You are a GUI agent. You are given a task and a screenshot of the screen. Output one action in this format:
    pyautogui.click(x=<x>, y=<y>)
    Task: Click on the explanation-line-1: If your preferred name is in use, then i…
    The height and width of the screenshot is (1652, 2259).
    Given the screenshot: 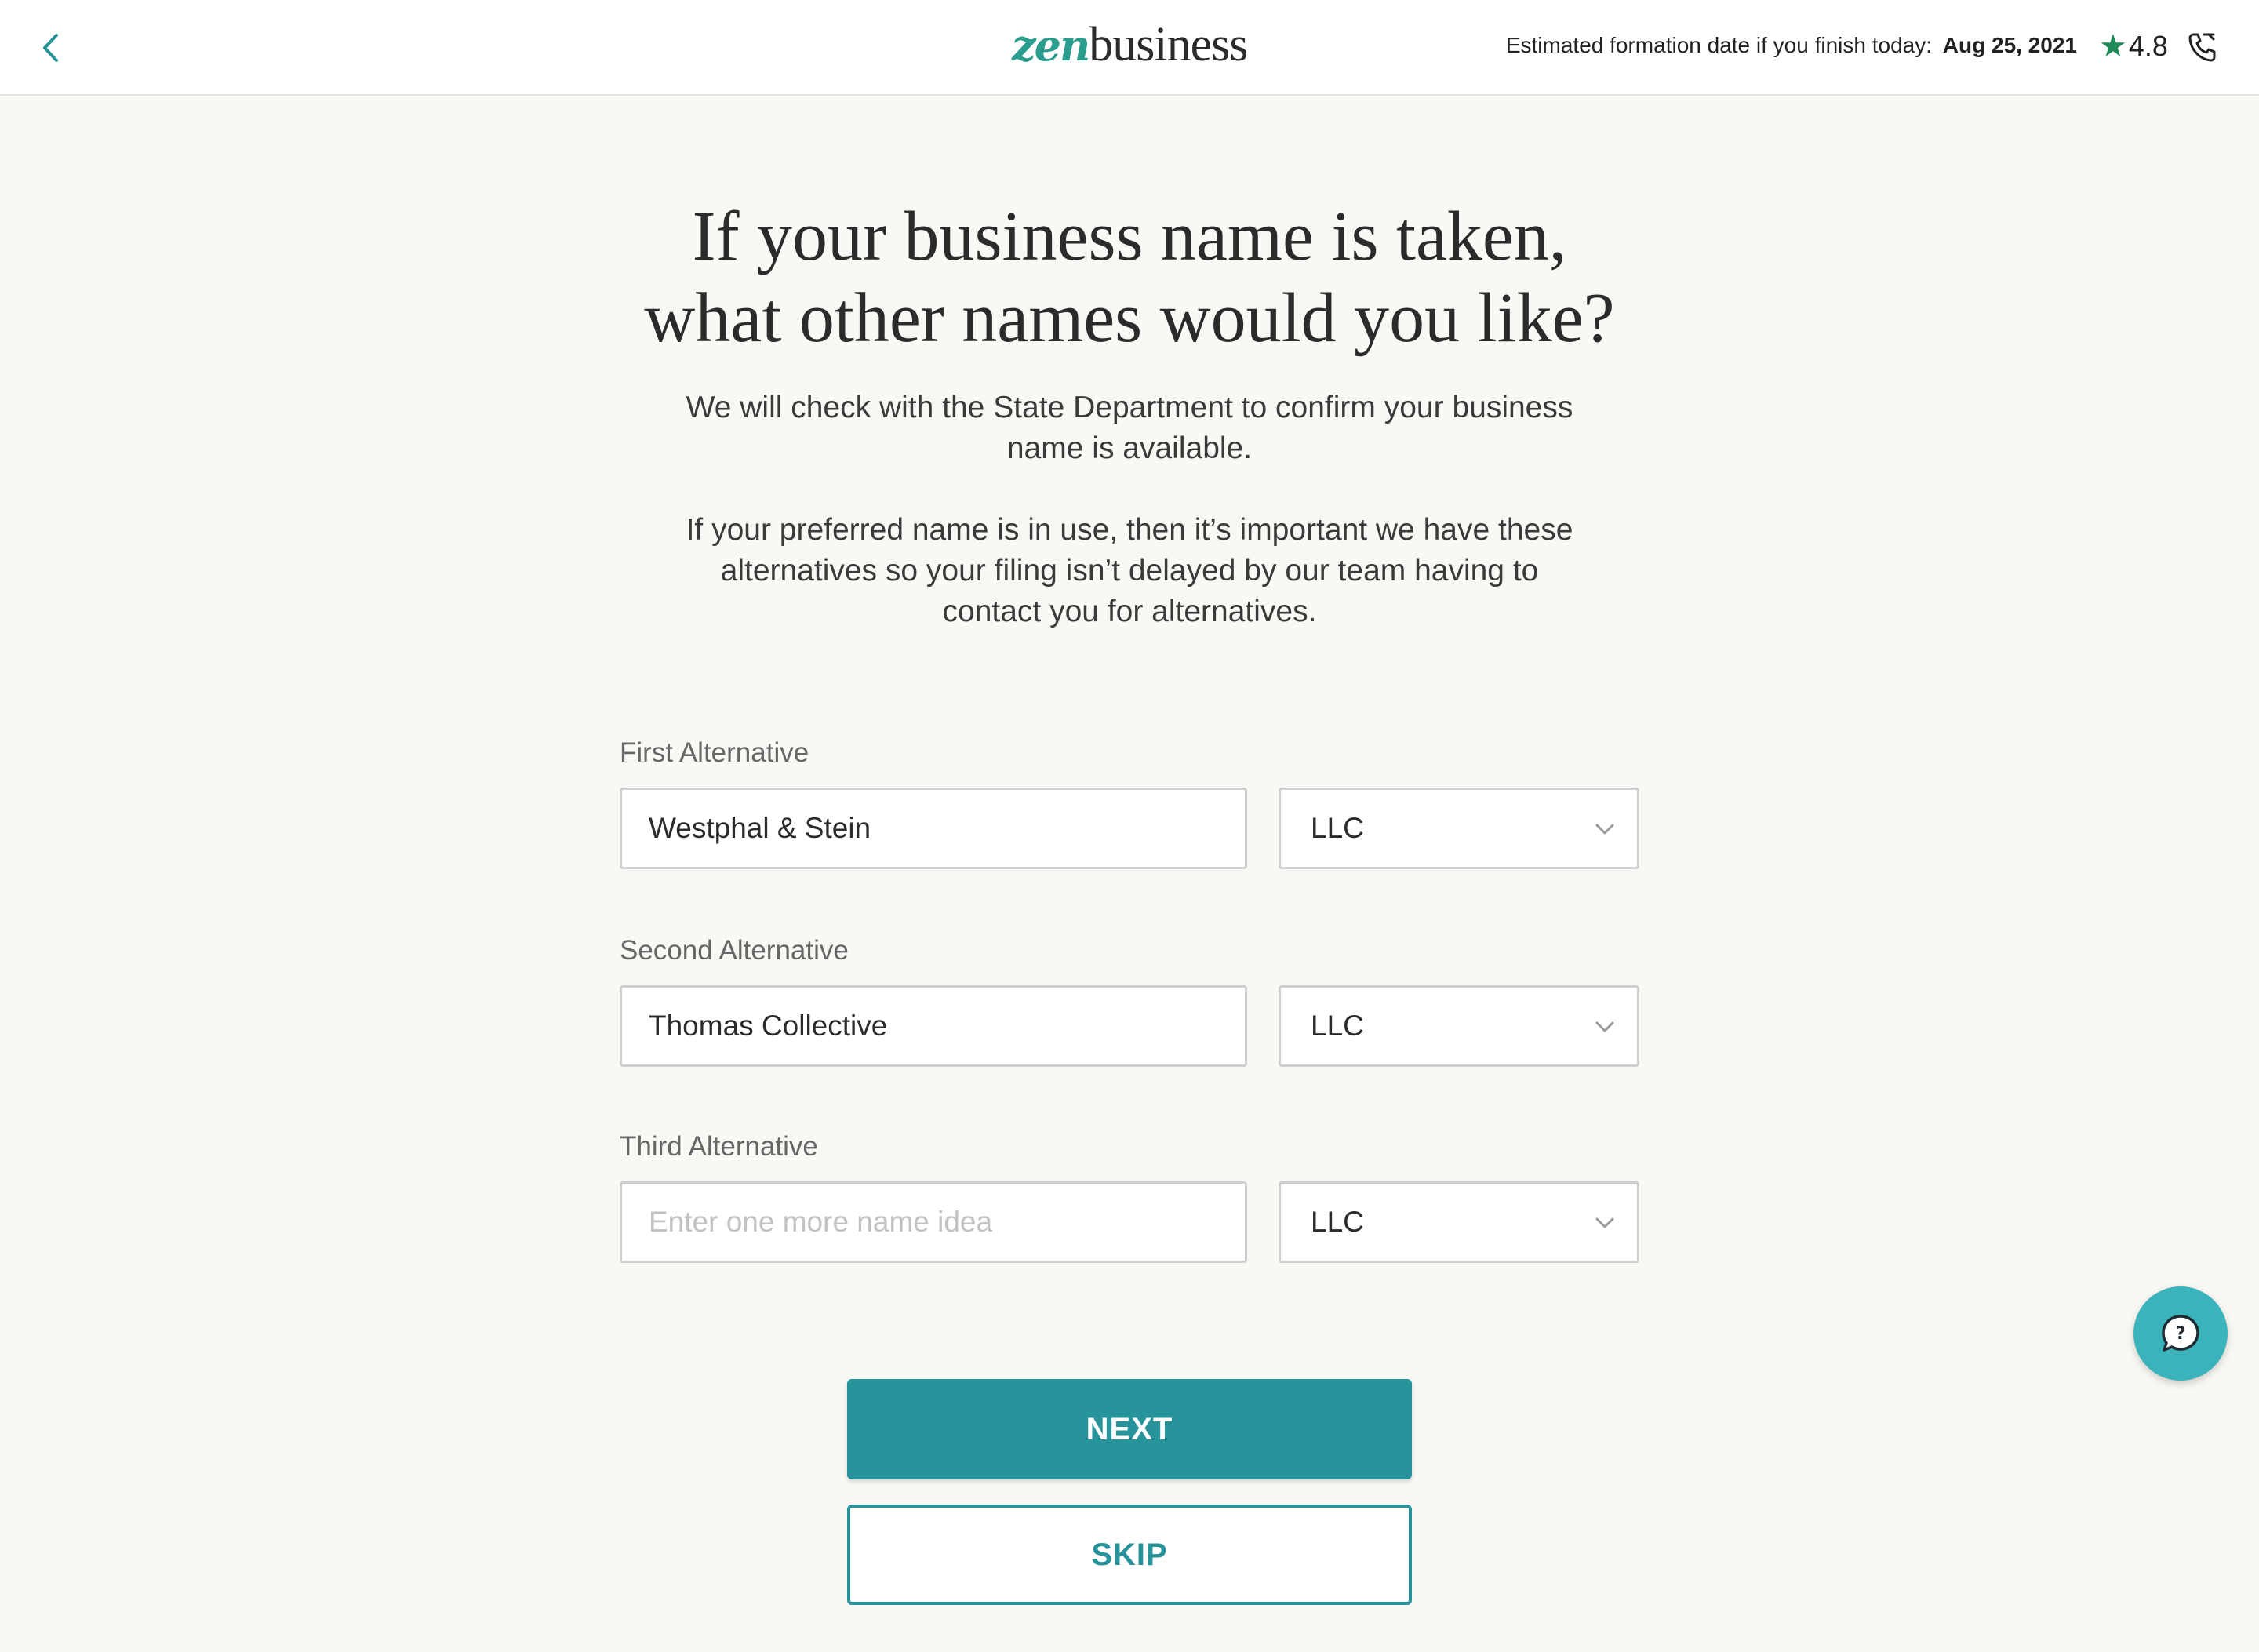 What is the action you would take?
    pyautogui.click(x=1129, y=530)
    